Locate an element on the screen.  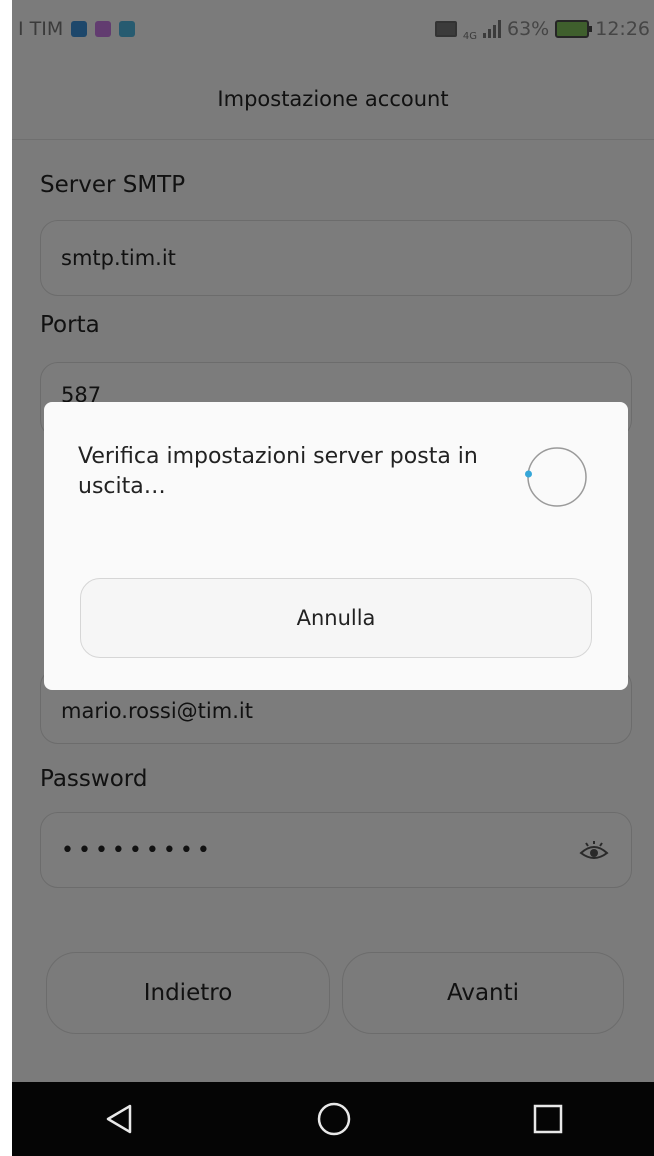
cancel-button-label: Annulla is located at coordinates (336, 618).